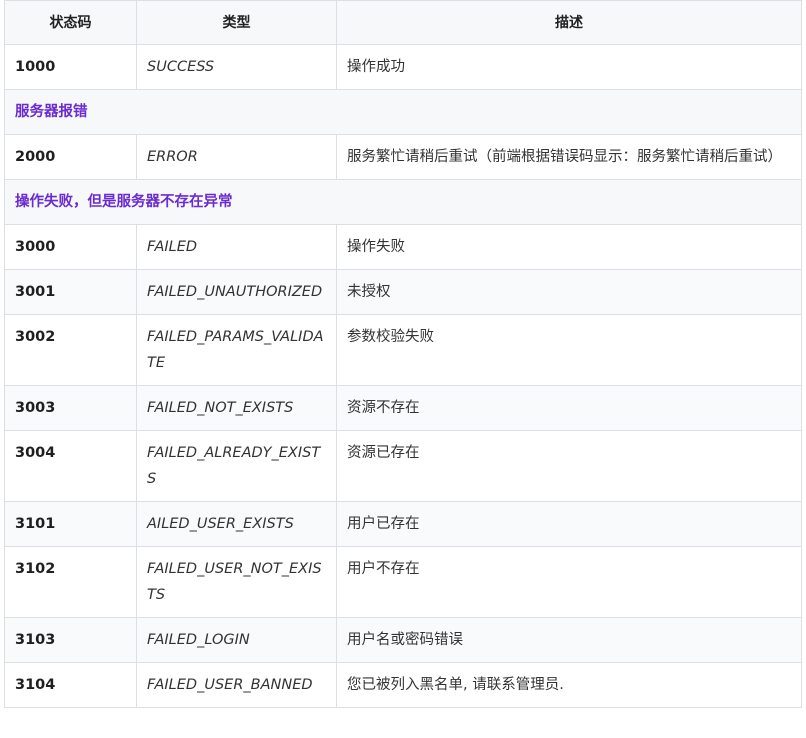  Describe the element at coordinates (70, 640) in the screenshot. I see `status-code-cell: 3103` at that location.